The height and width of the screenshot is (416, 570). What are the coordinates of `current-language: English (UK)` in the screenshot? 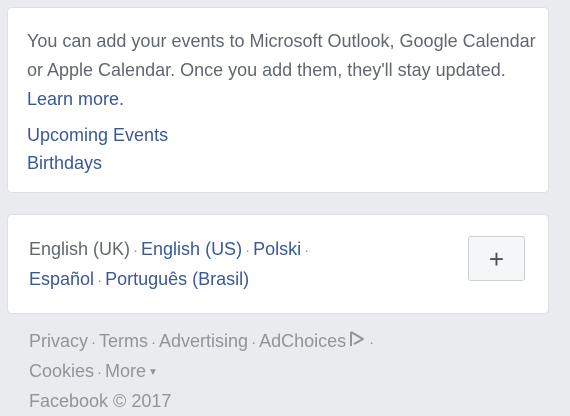 It's located at (80, 249).